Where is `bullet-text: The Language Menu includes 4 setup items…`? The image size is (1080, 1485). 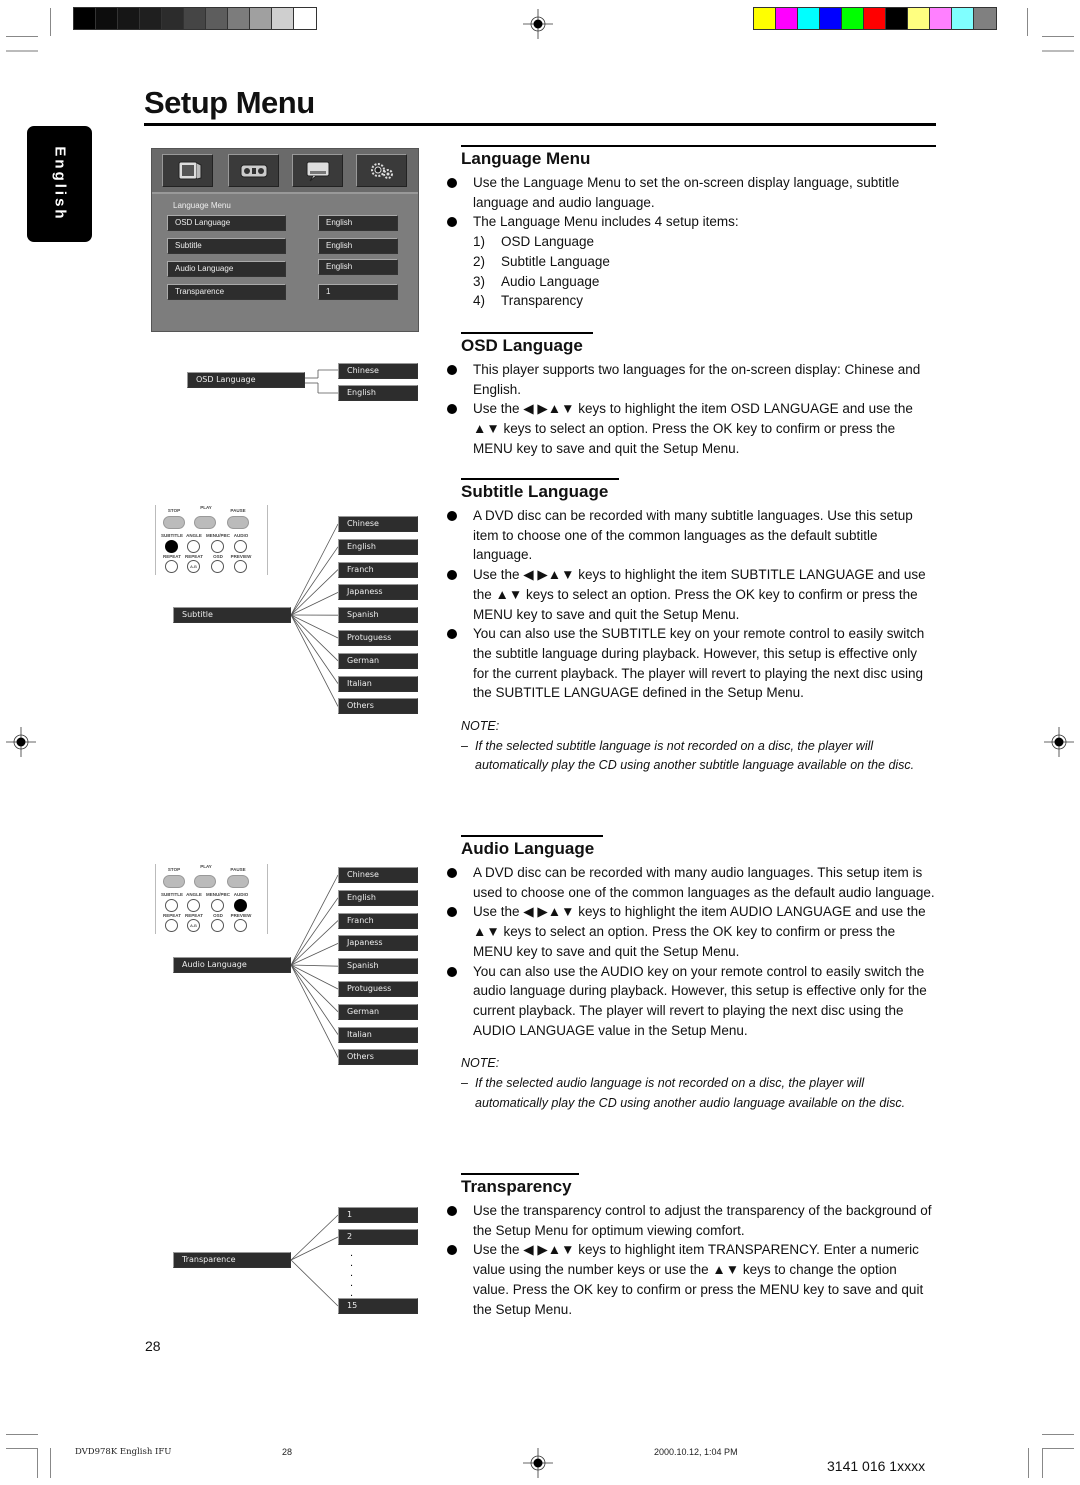
bullet-text: The Language Menu includes 4 setup items… is located at coordinates (691, 222).